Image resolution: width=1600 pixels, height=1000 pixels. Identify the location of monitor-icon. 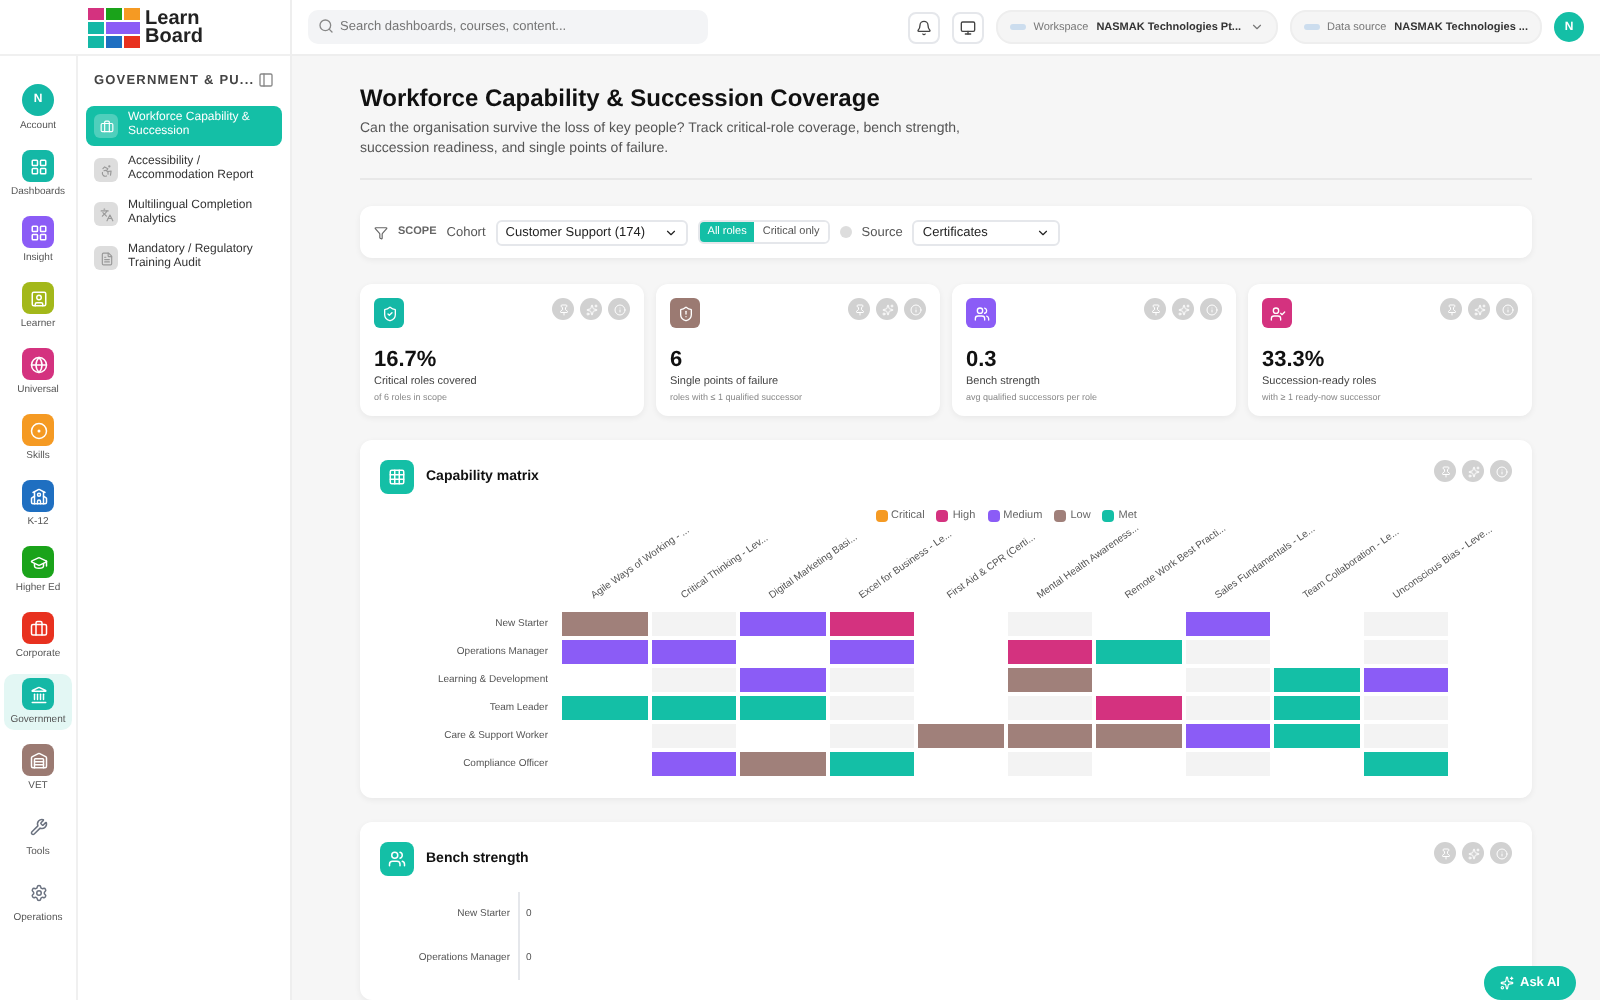
(967, 27).